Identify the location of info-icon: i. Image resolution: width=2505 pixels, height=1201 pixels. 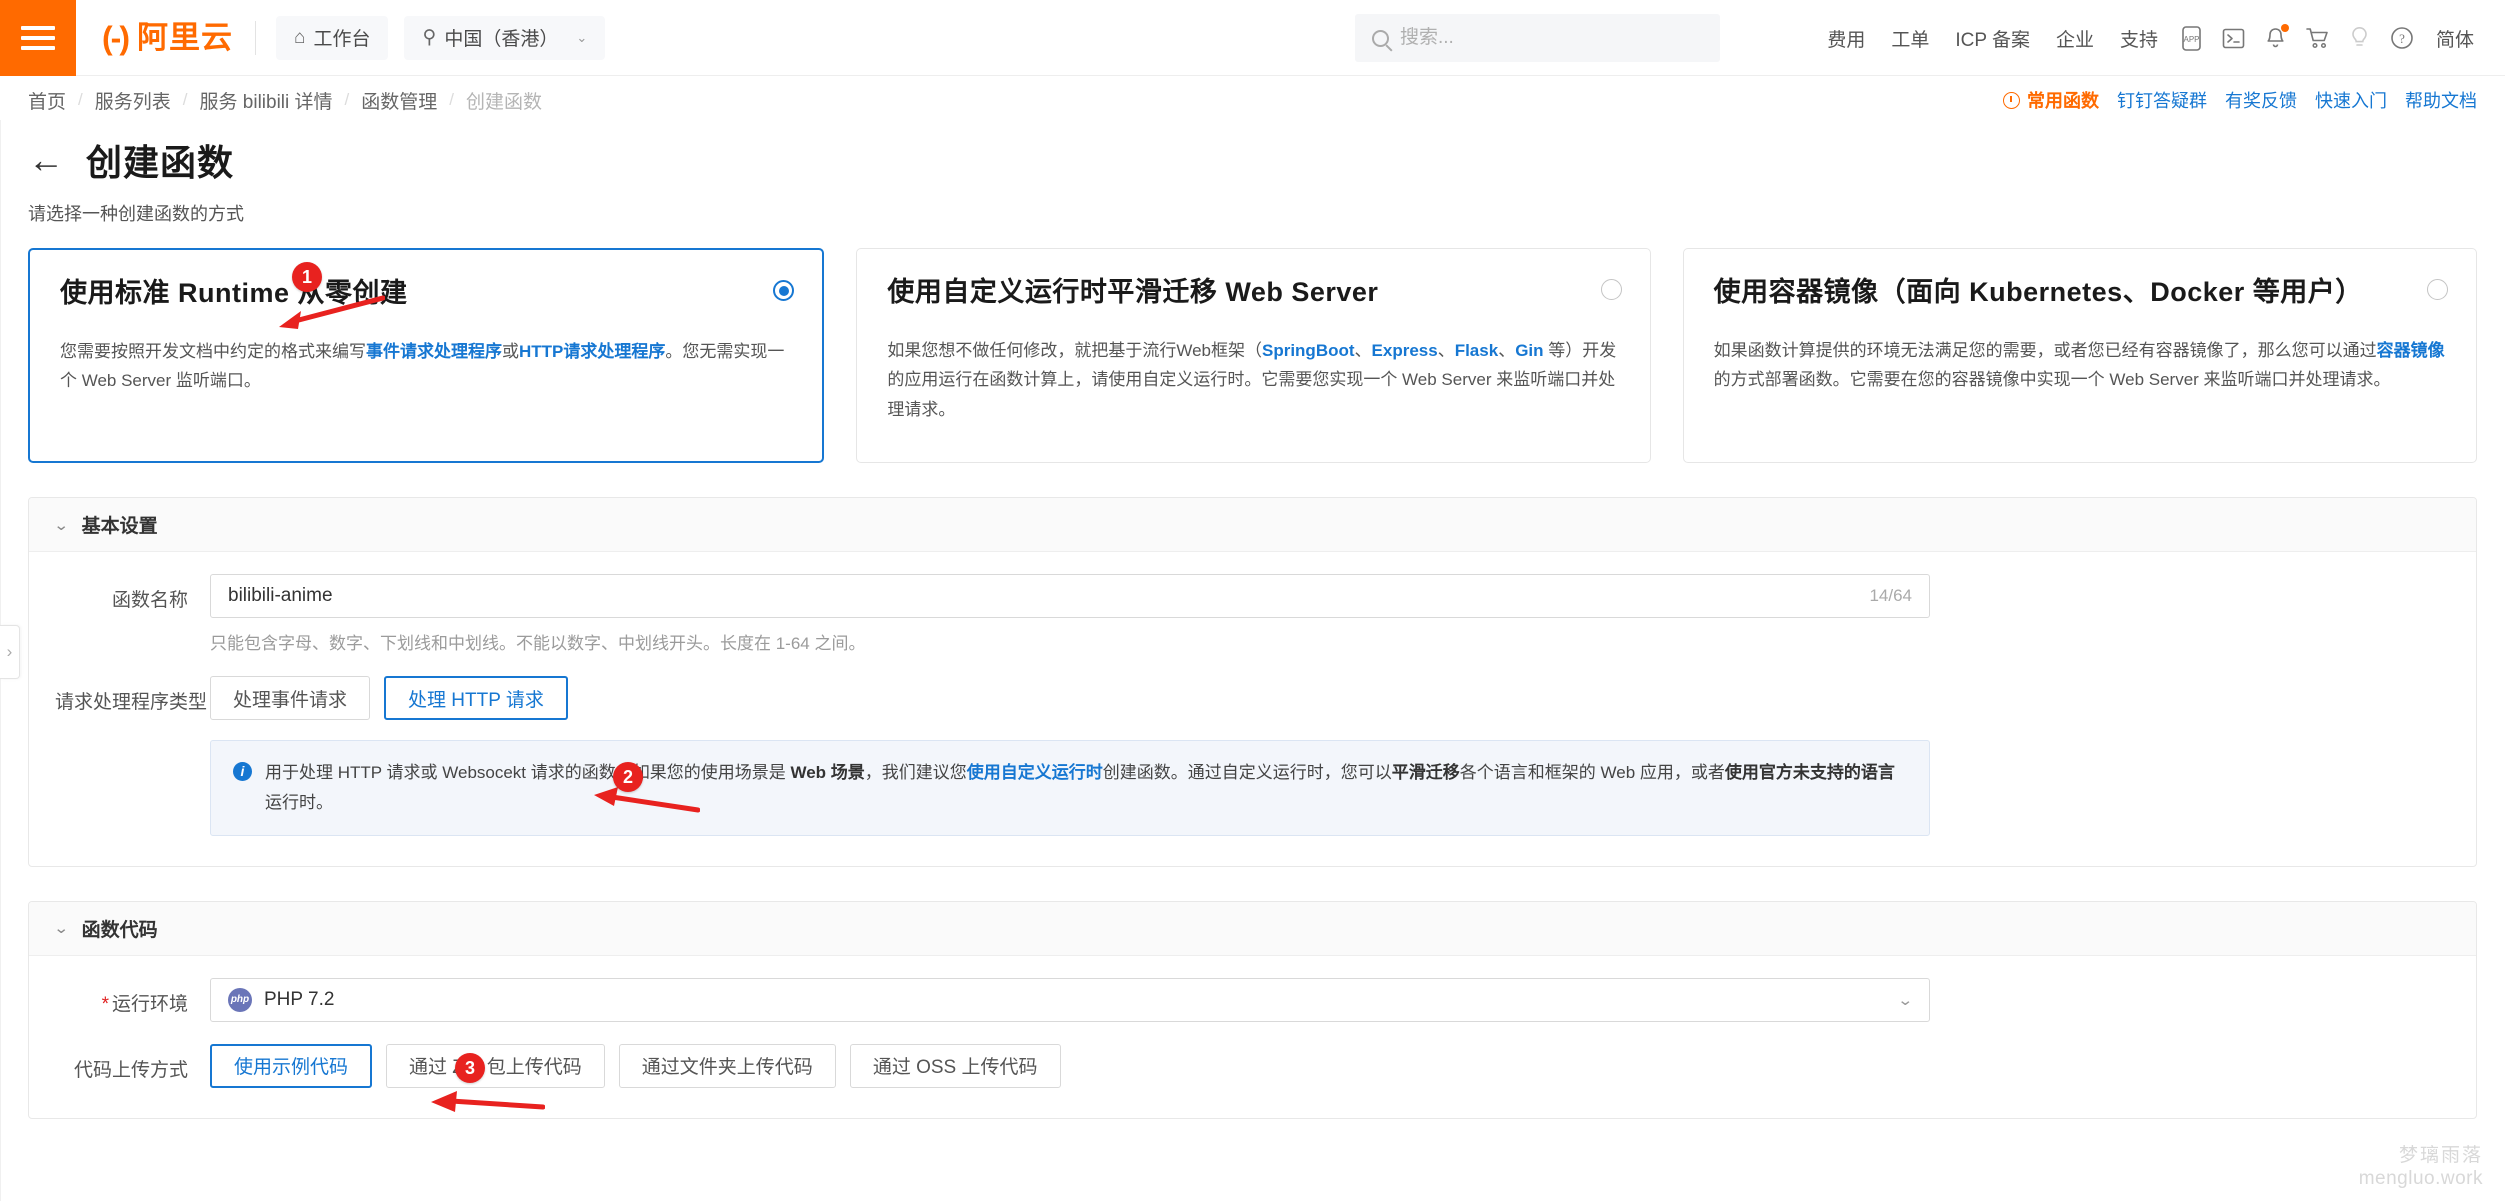
(242, 771).